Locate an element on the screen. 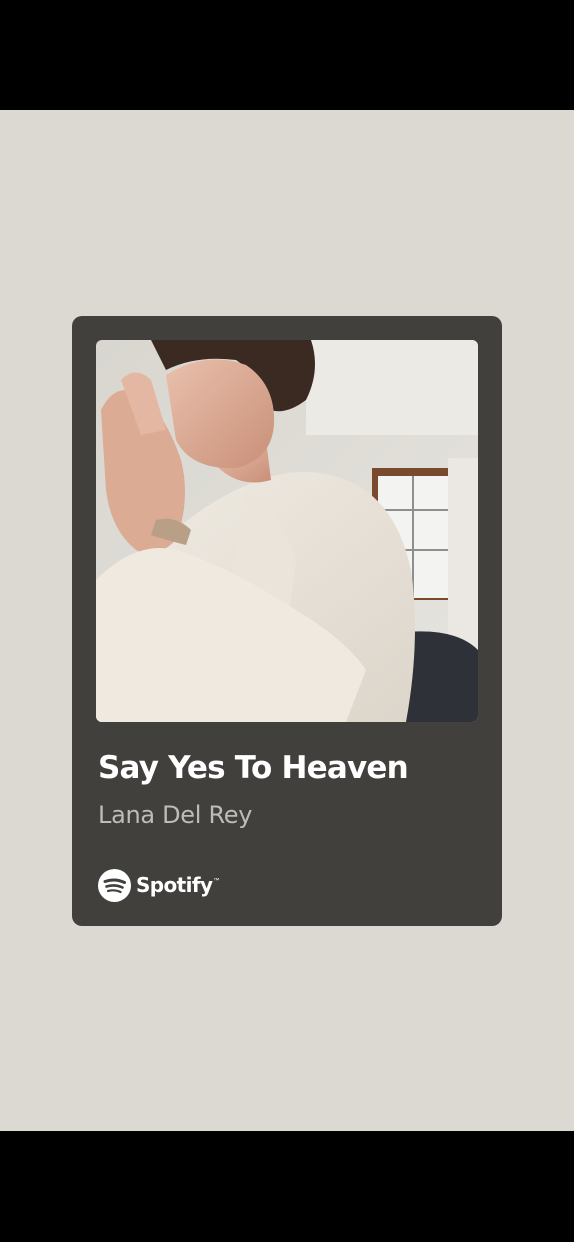  status-bar is located at coordinates (287, 55).